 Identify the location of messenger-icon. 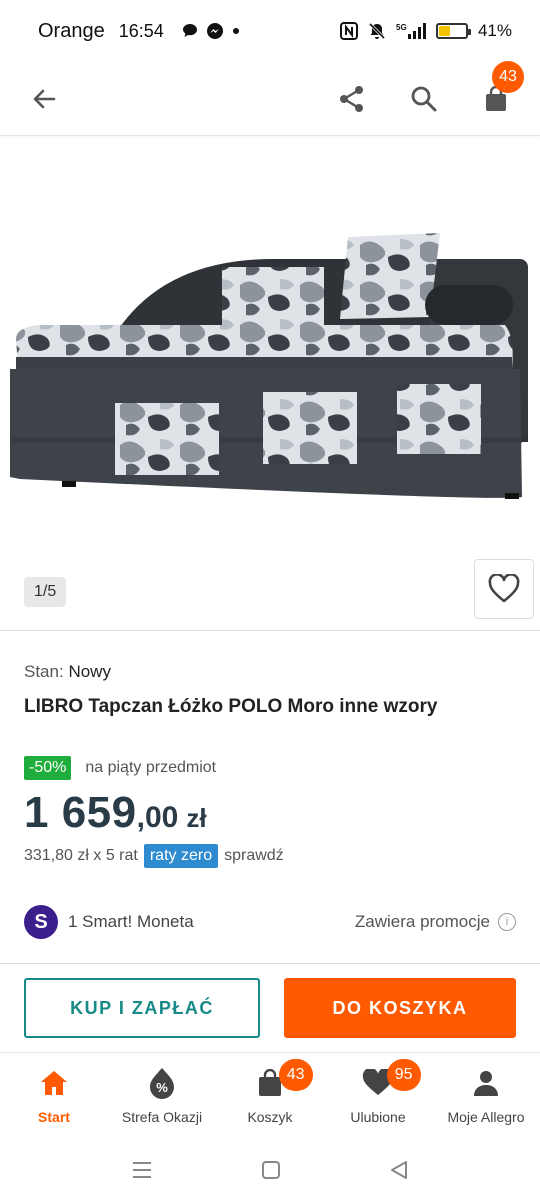
(214, 31).